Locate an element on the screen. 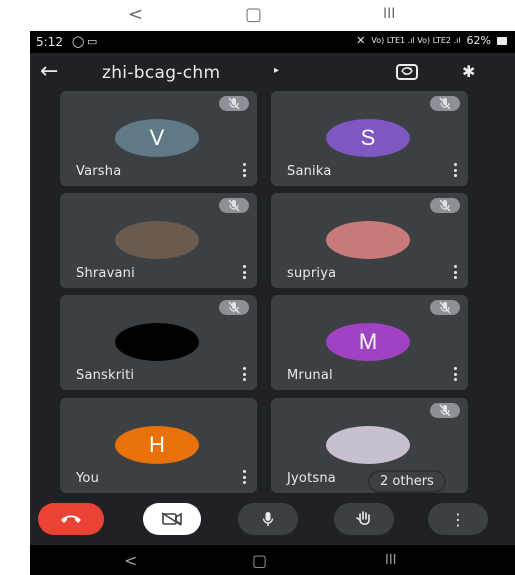  participant-name: Varsha is located at coordinates (99, 171).